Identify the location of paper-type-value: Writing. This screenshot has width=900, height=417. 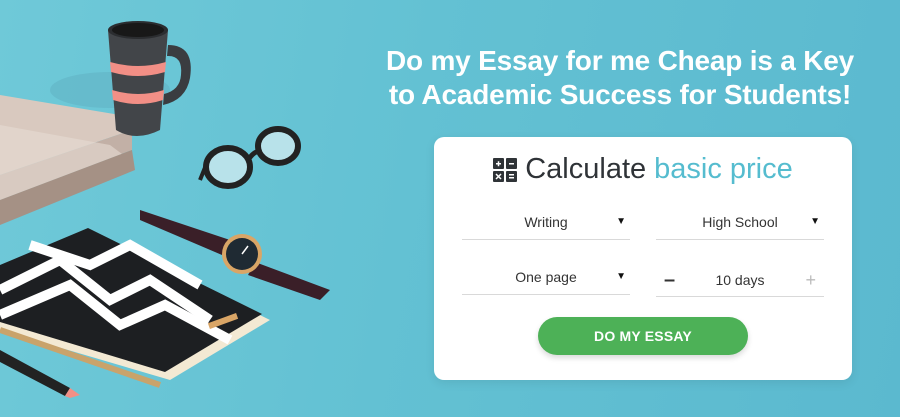
(546, 221).